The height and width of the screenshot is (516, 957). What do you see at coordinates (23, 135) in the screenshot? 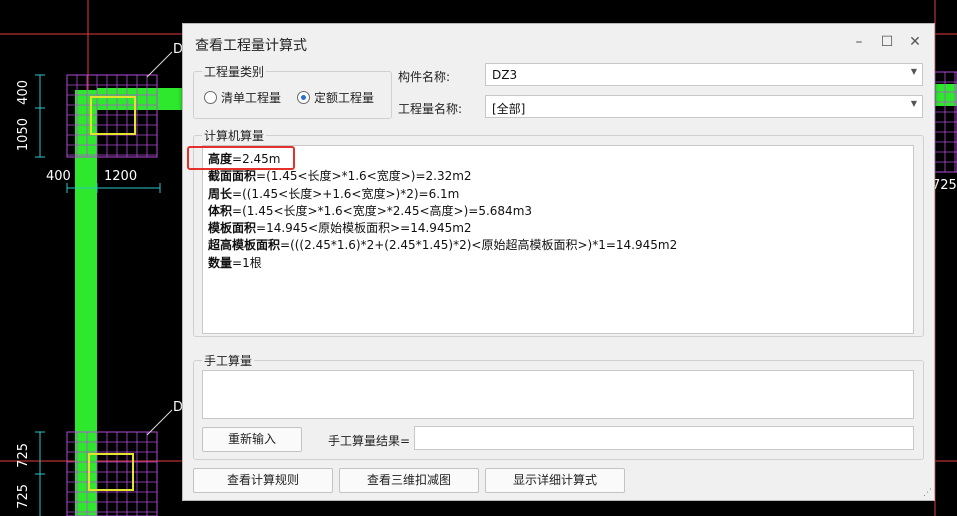
I see `cad-dim-label: 1050` at bounding box center [23, 135].